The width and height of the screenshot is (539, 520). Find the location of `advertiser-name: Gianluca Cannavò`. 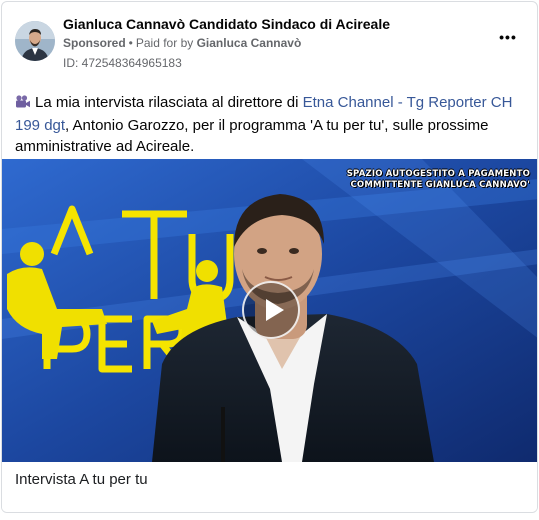

advertiser-name: Gianluca Cannavò is located at coordinates (249, 43).